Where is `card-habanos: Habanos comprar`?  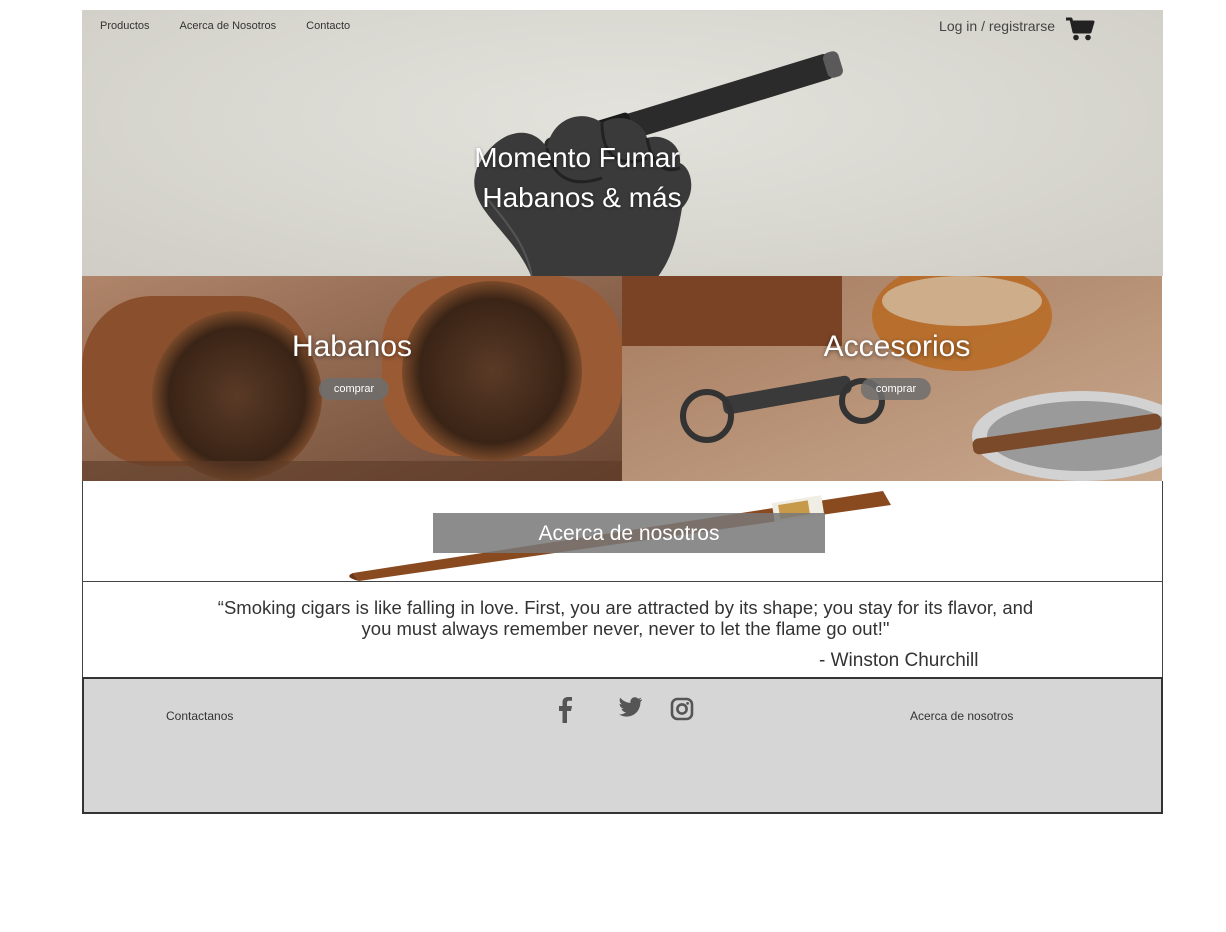
card-habanos: Habanos comprar is located at coordinates (352, 378).